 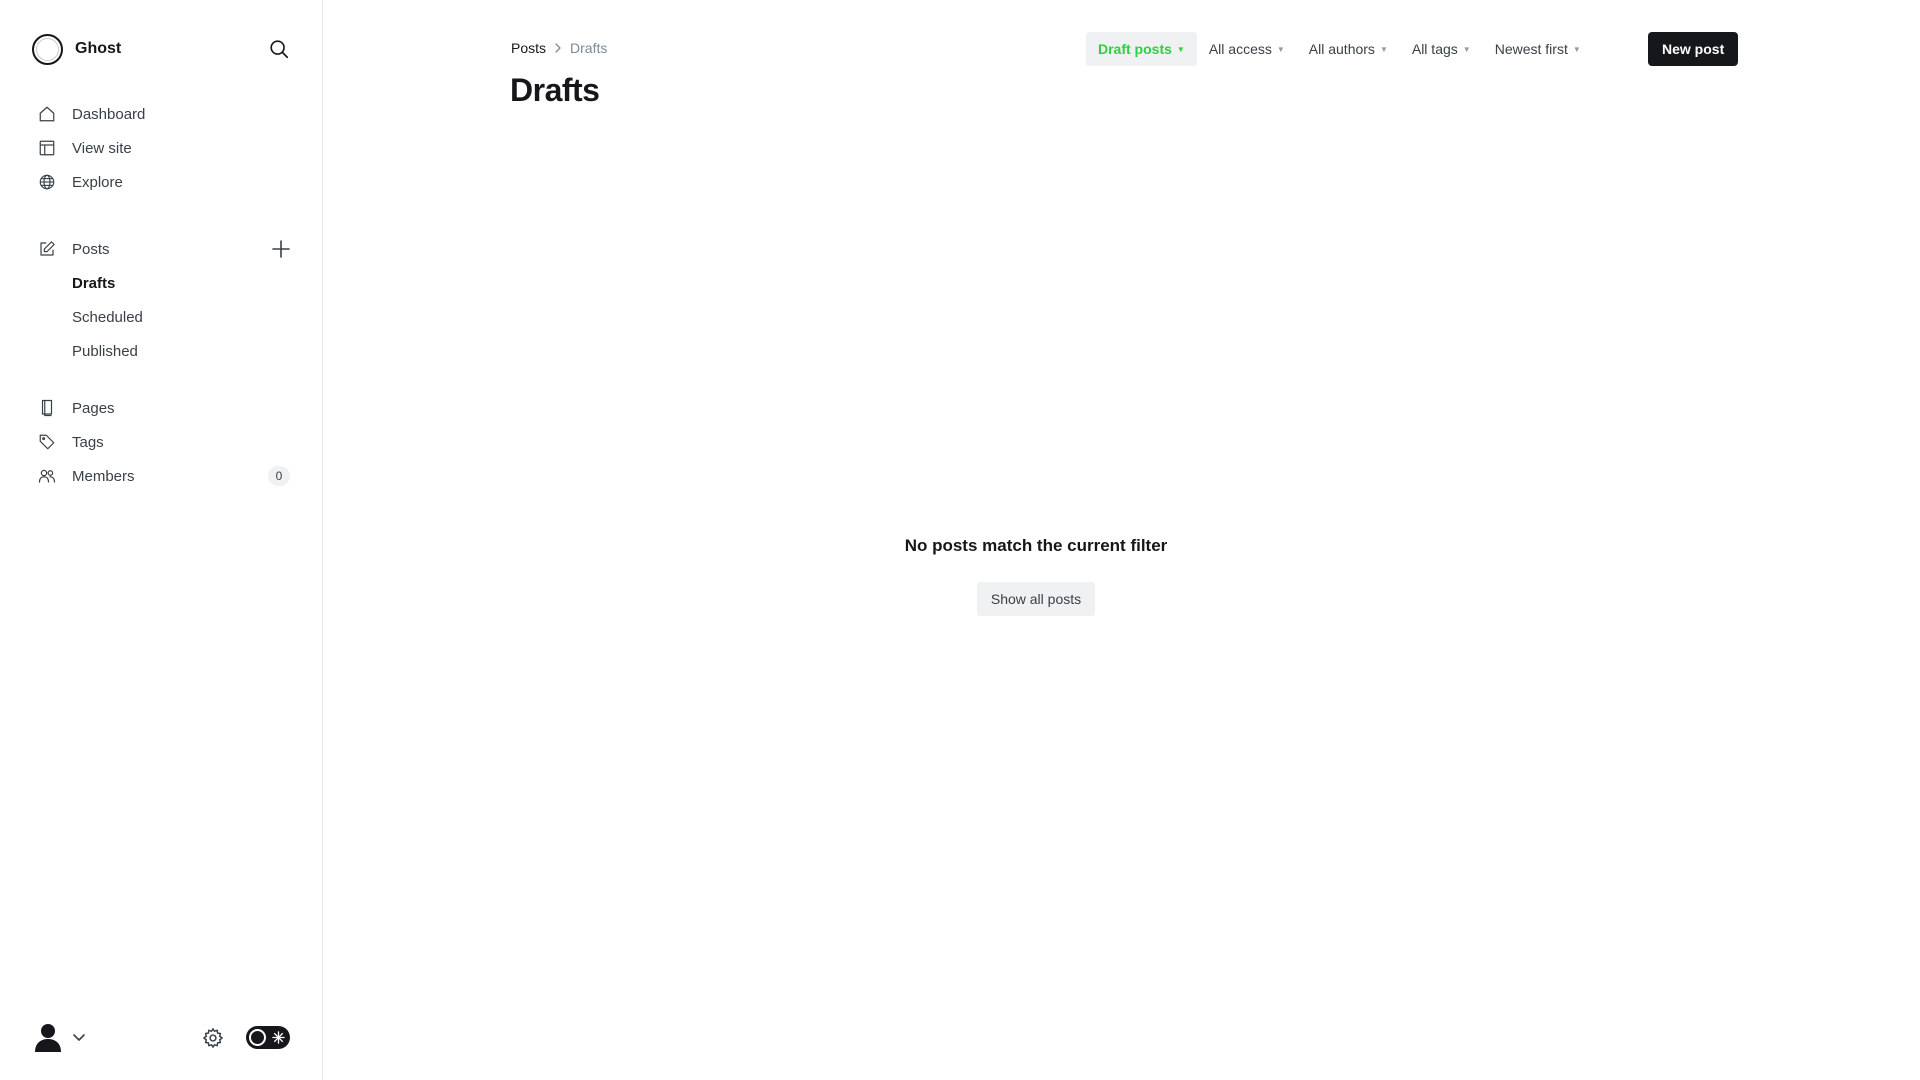 I want to click on sidebar-item-posts: Posts, so click(x=161, y=249).